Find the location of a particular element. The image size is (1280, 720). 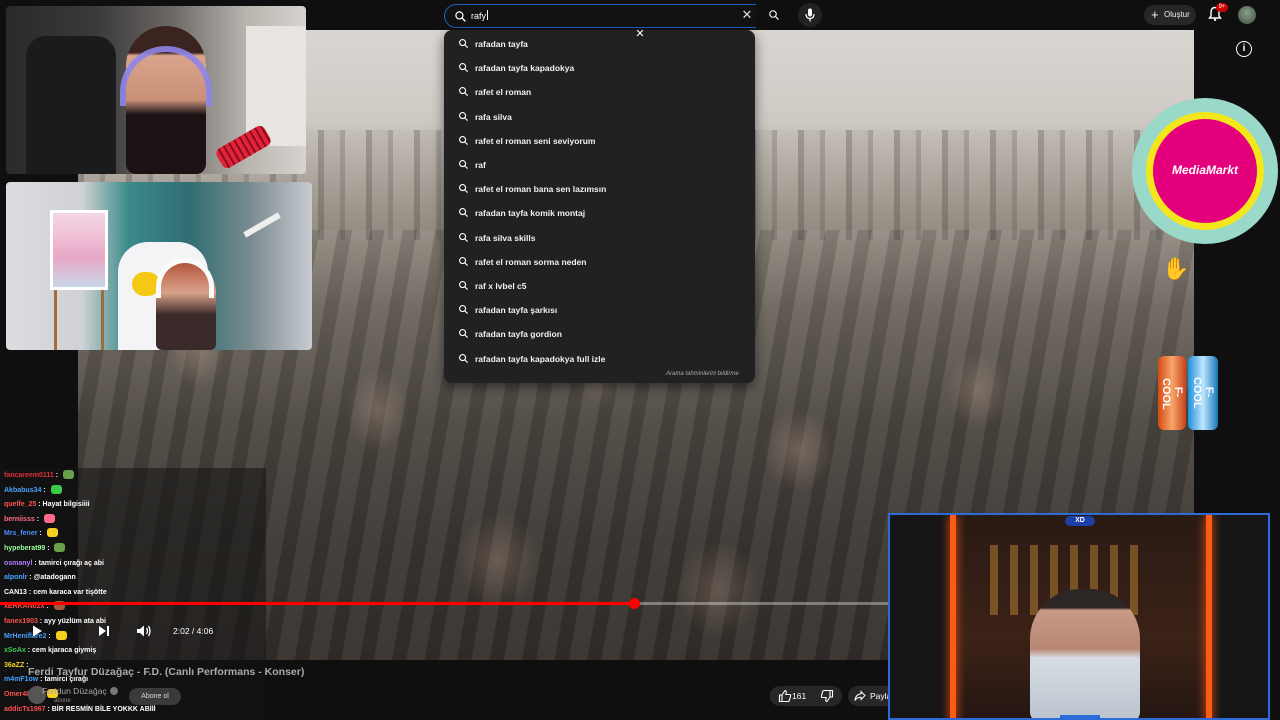

microphone is located at coordinates (243, 147).